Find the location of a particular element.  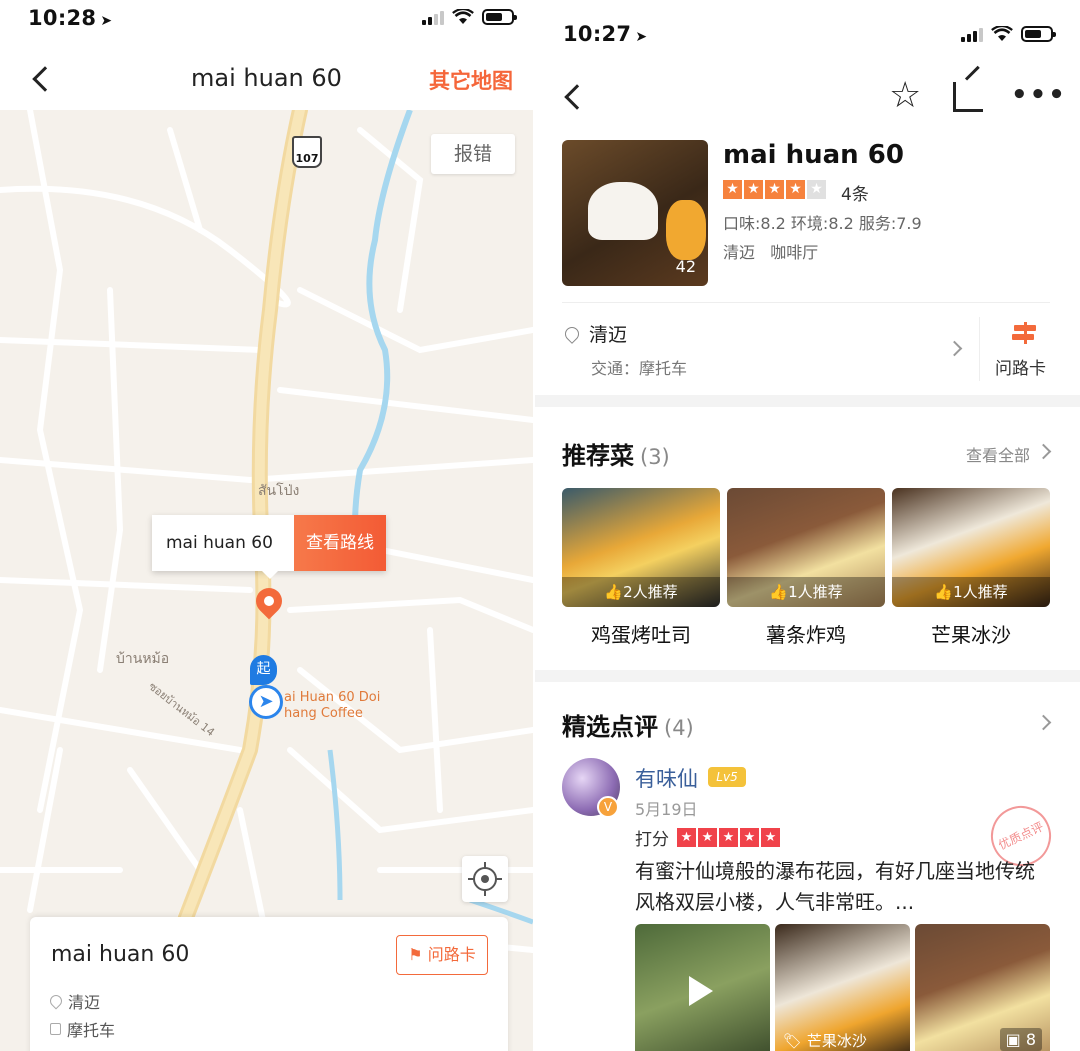

shop-photo: 42 is located at coordinates (635, 213).